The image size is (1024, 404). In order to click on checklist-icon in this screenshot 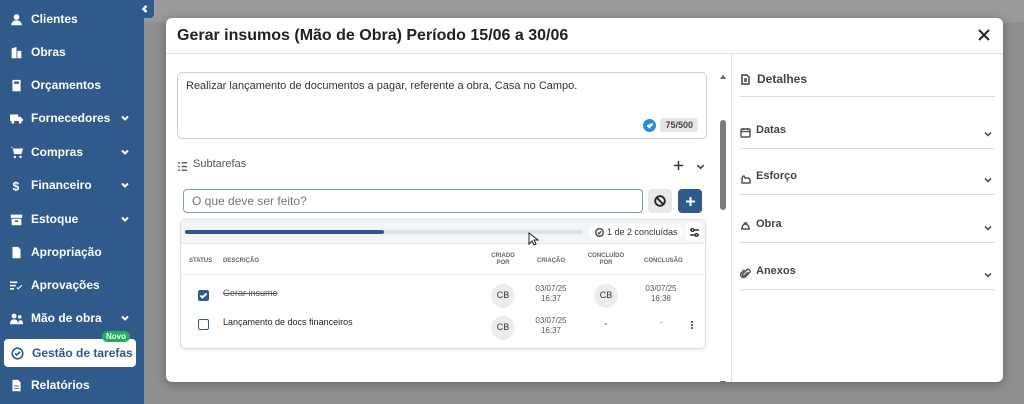, I will do `click(183, 165)`.